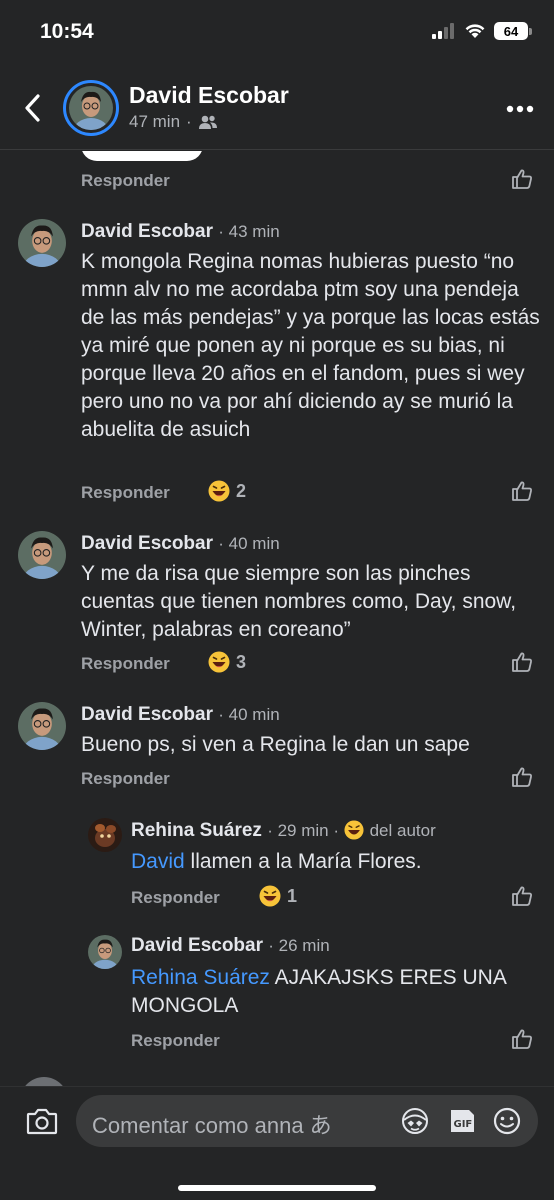  I want to click on comment-input-placeholder: Comentar como anna あ, so click(212, 1125).